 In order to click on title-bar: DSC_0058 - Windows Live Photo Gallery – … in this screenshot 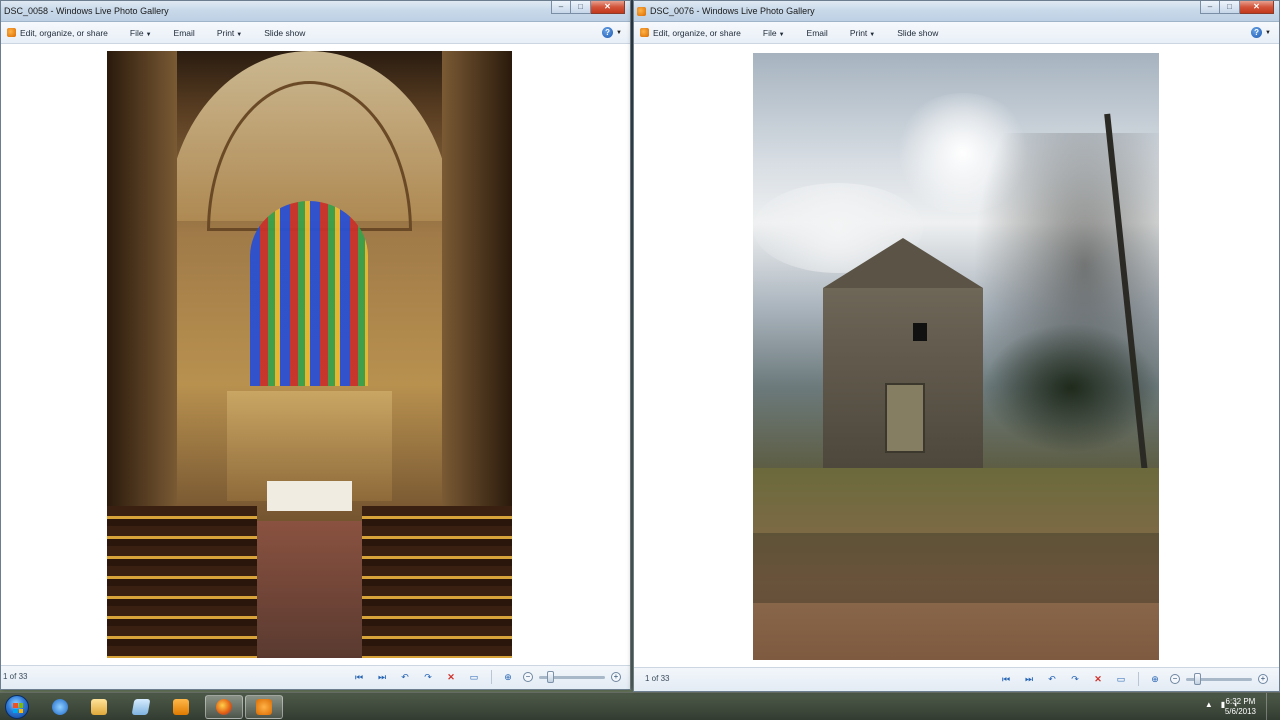, I will do `click(315, 11)`.